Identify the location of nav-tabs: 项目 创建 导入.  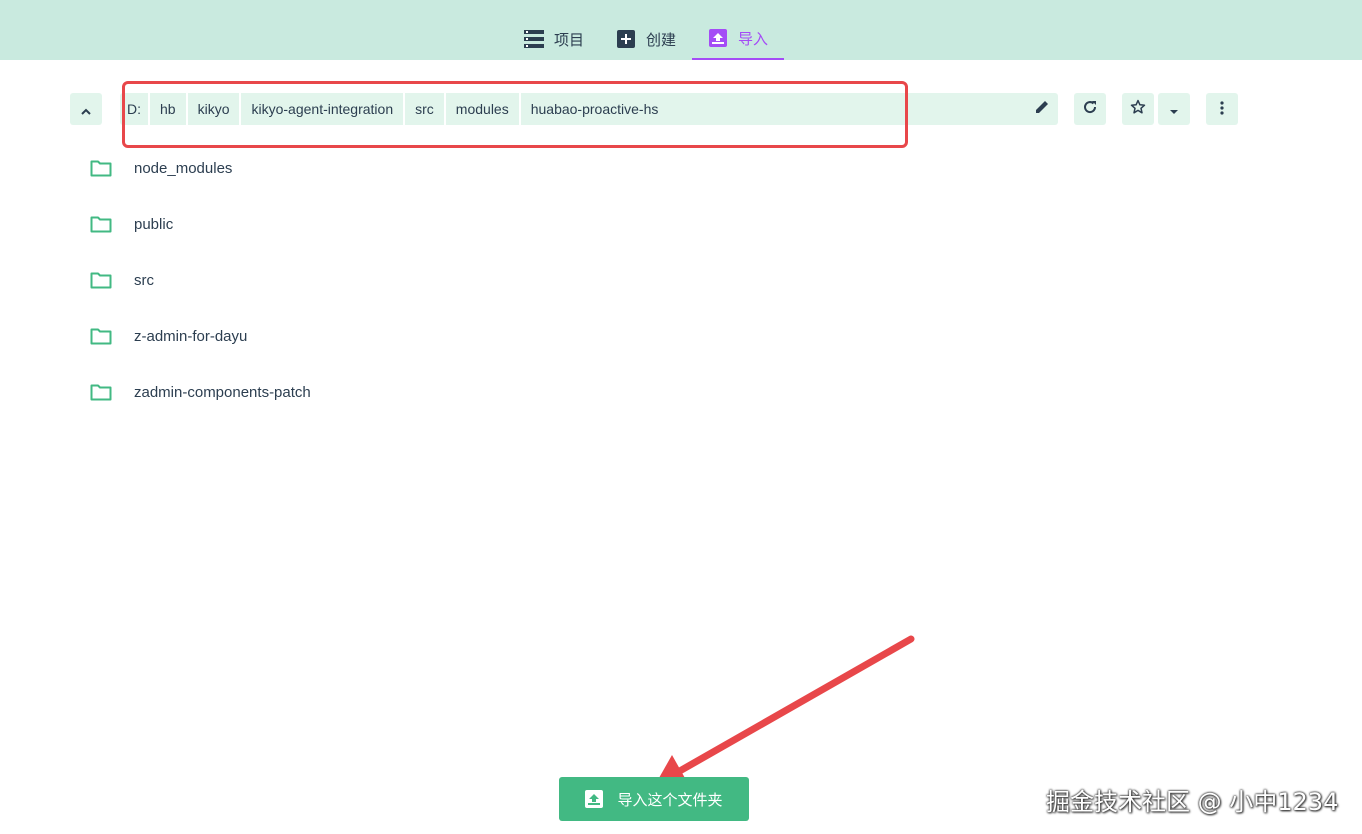
(646, 39).